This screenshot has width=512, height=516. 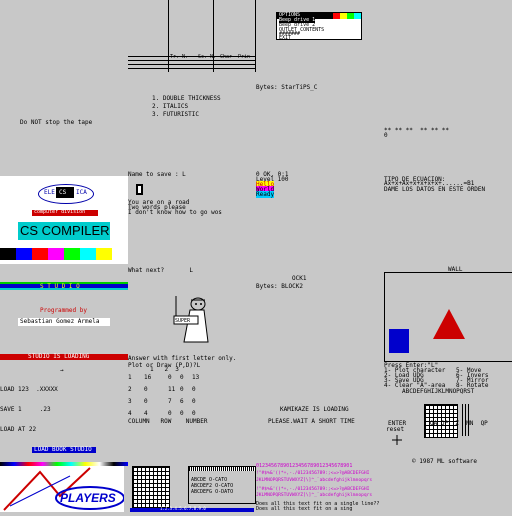 What do you see at coordinates (244, 57) in the screenshot?
I see `top-table-col-4: Prin` at bounding box center [244, 57].